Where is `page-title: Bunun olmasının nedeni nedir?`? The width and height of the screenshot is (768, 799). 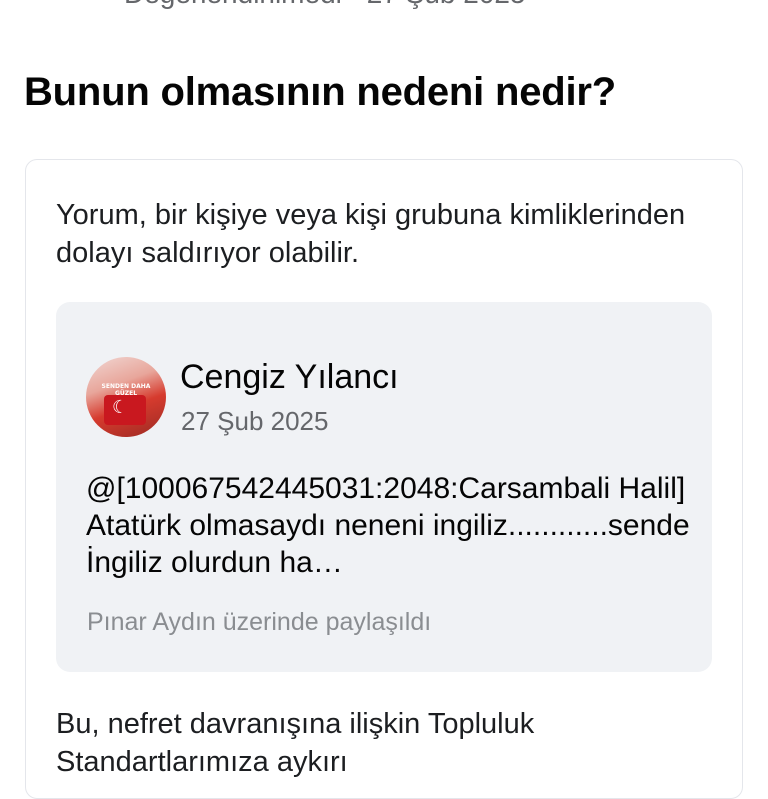
page-title: Bunun olmasının nedeni nedir? is located at coordinates (320, 92).